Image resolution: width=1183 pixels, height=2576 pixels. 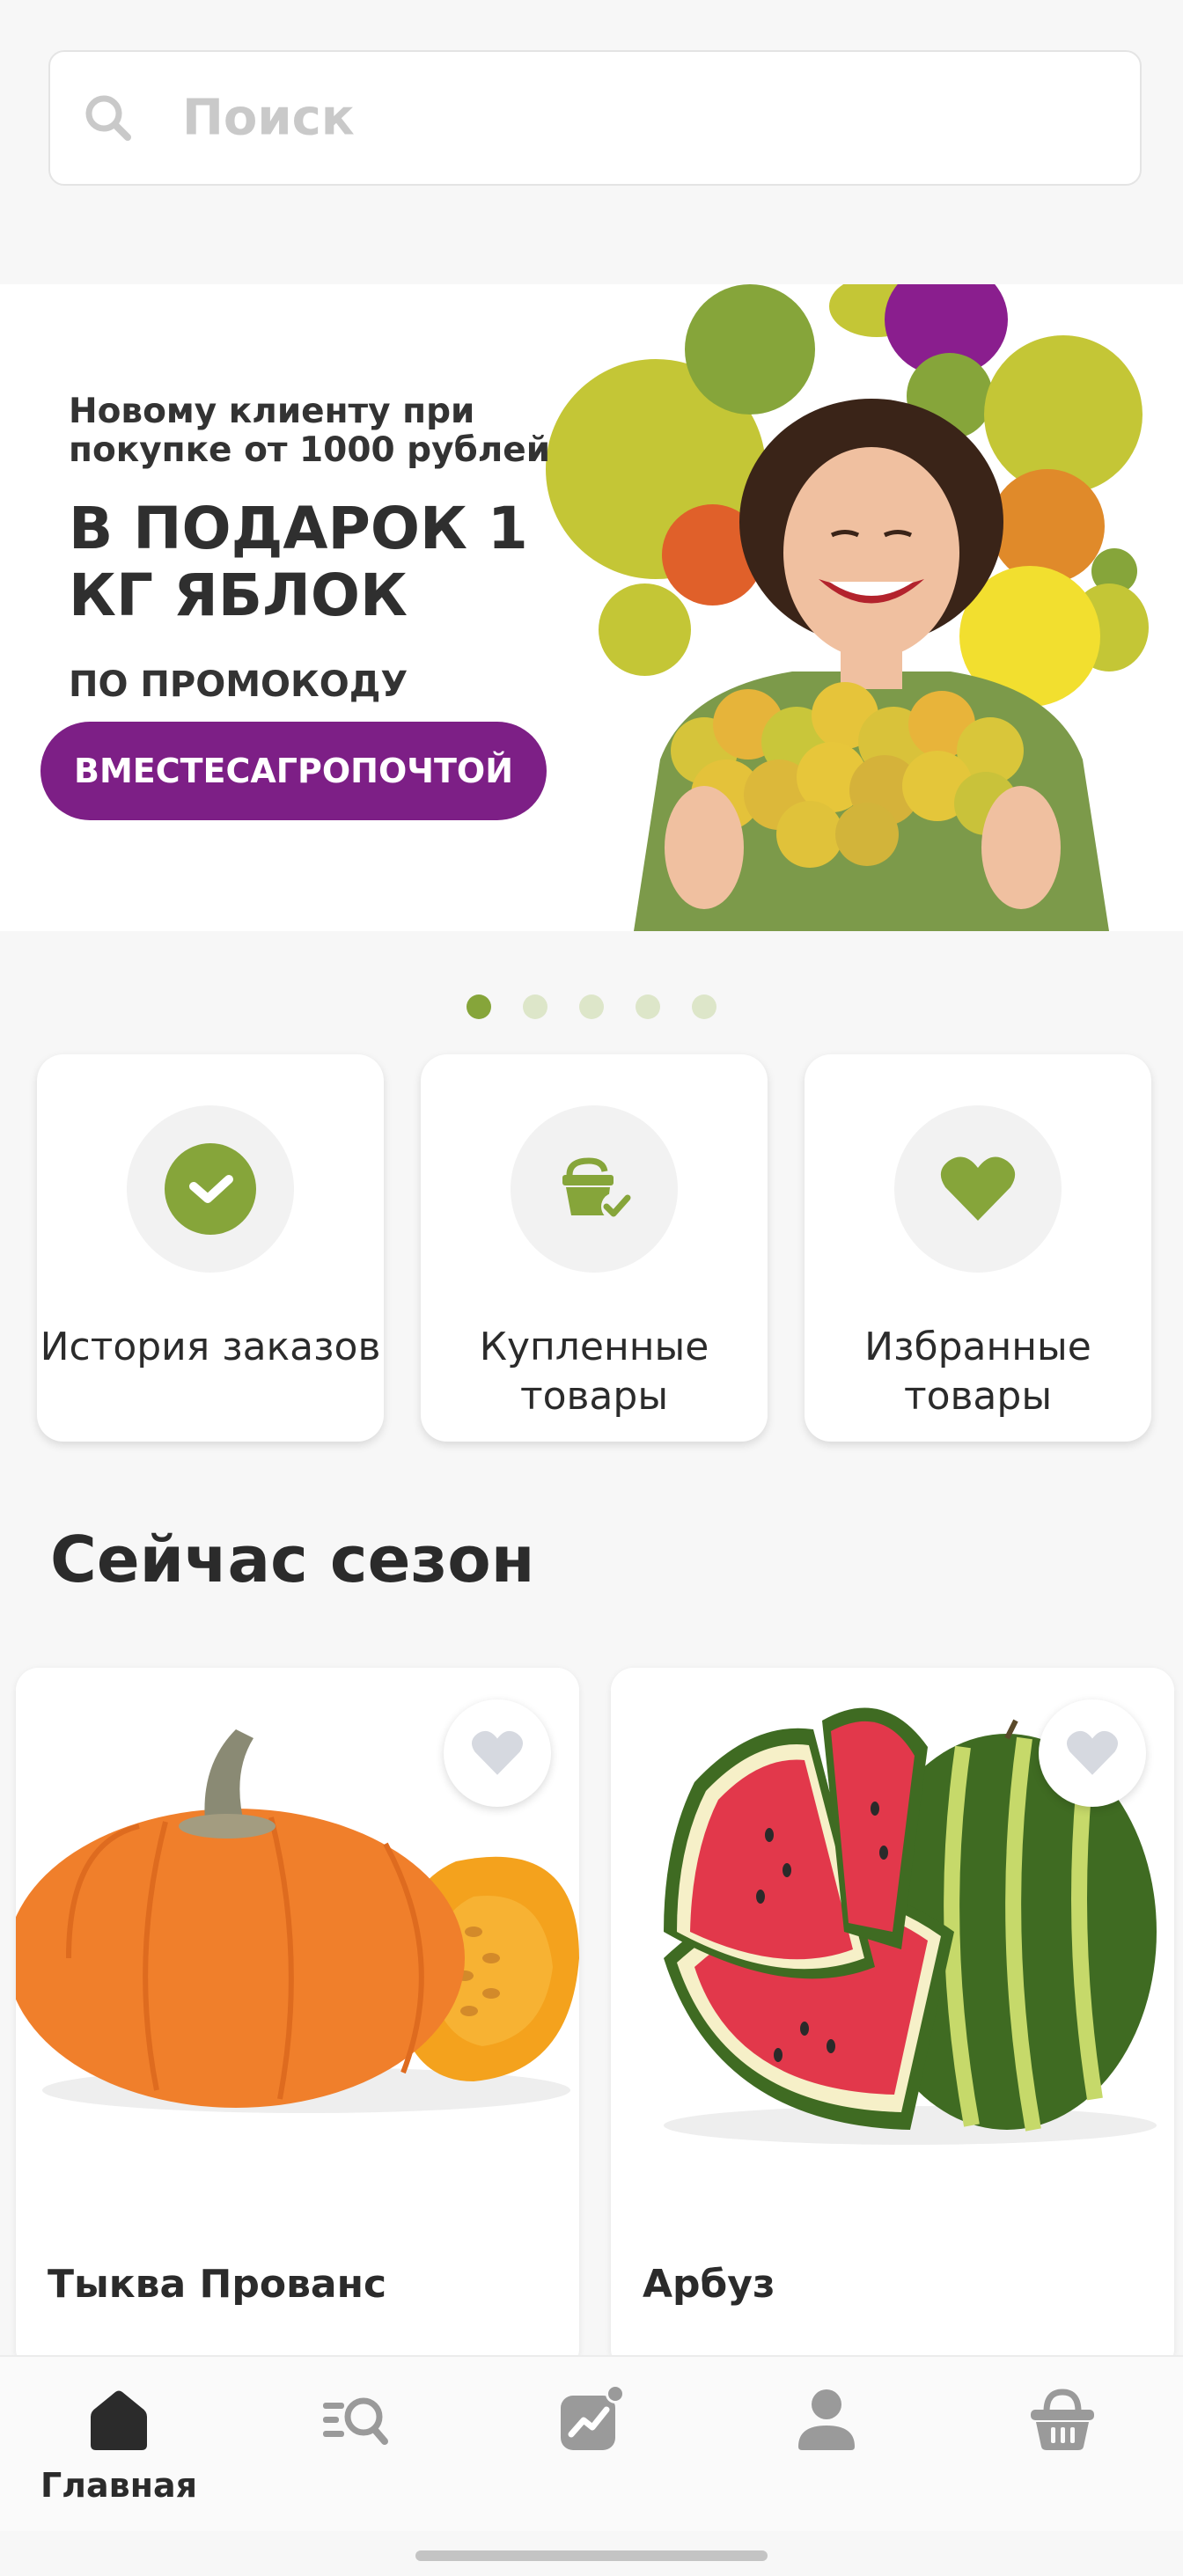 I want to click on order-history-card: История заказов, so click(x=210, y=1248).